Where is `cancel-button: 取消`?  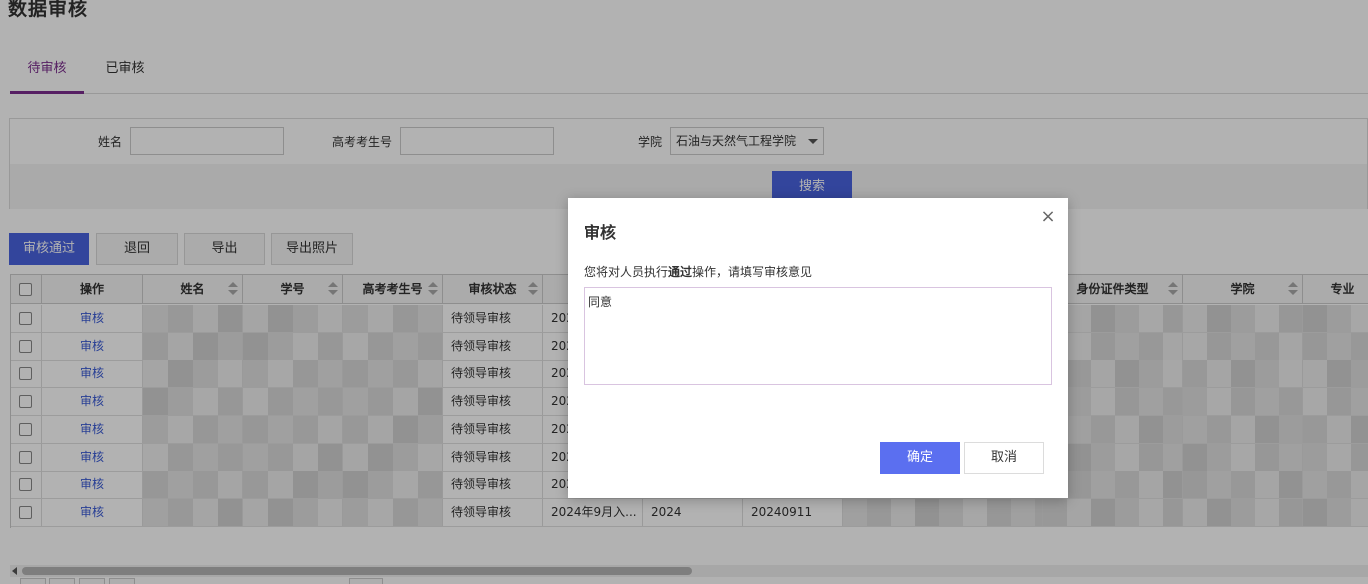
cancel-button: 取消 is located at coordinates (1004, 458).